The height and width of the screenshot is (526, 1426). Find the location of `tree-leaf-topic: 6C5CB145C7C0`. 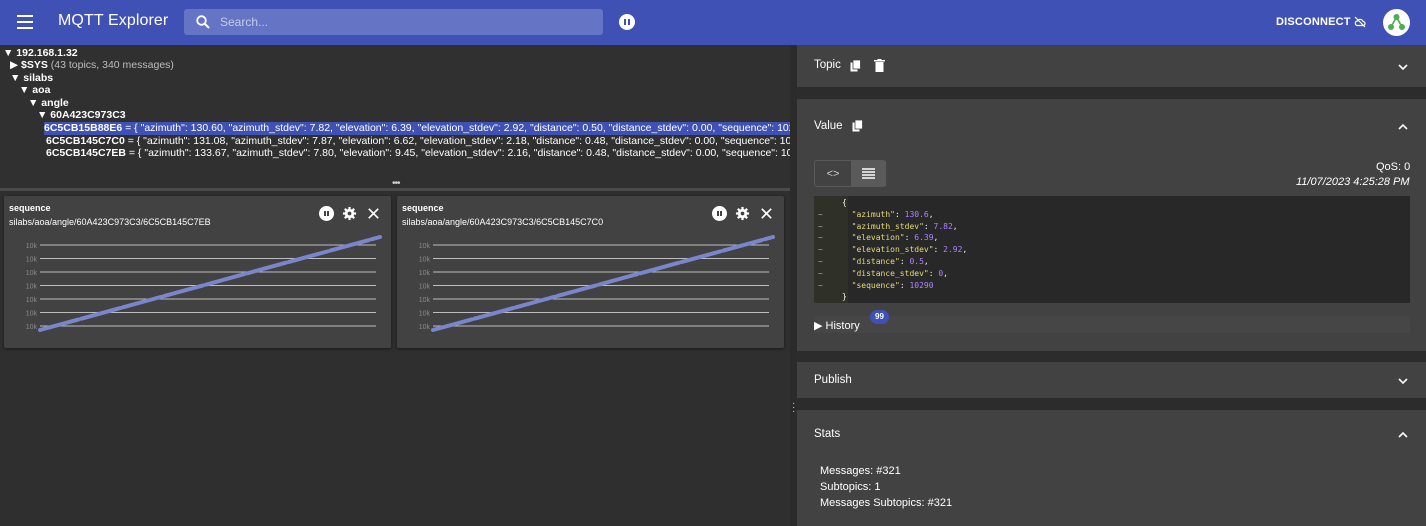

tree-leaf-topic: 6C5CB145C7C0 is located at coordinates (85, 141).